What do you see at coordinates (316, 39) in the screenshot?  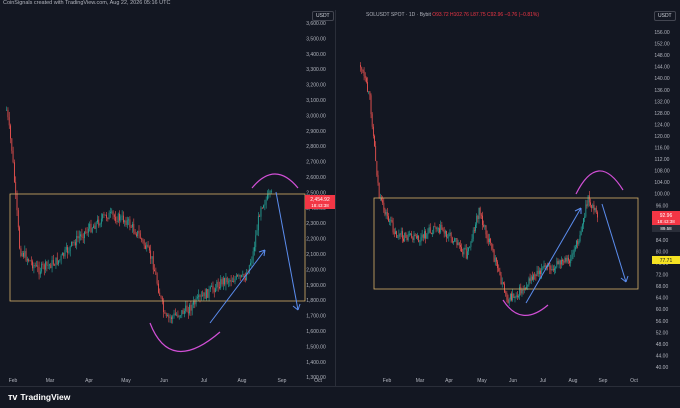 I see `price-axis-label: 3,500.00` at bounding box center [316, 39].